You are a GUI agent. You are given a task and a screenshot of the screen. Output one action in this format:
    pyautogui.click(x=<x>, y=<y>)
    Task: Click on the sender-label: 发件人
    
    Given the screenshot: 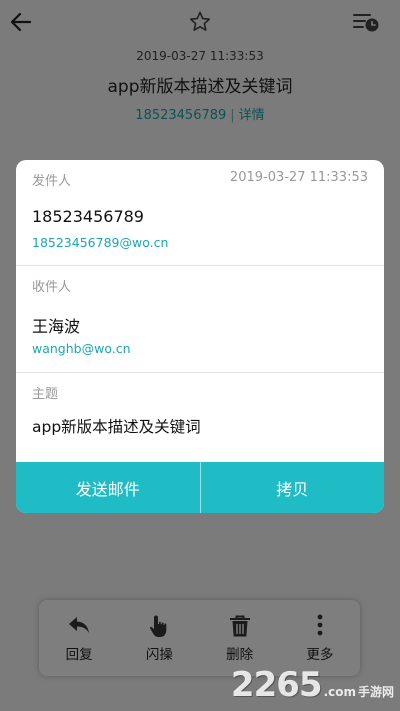 What is the action you would take?
    pyautogui.click(x=52, y=181)
    